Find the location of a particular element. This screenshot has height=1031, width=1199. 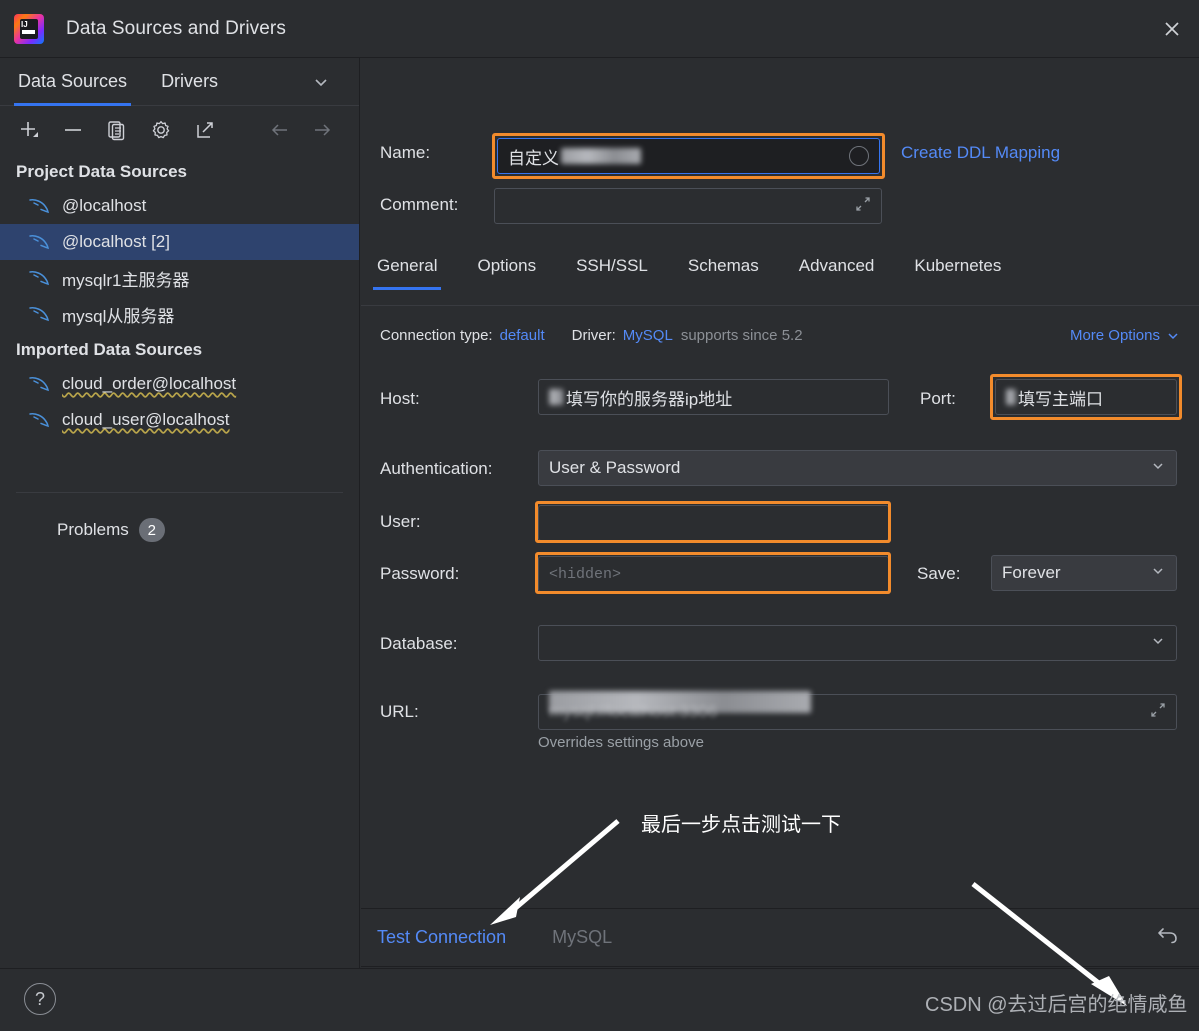

more-options-button: More Options is located at coordinates (1125, 335).